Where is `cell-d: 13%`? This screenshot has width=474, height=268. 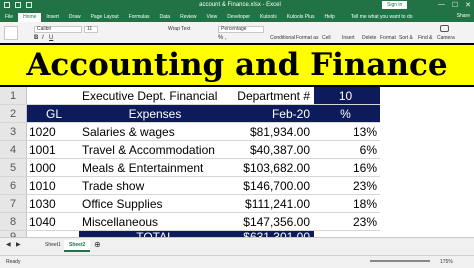
cell-d: 13% is located at coordinates (347, 131).